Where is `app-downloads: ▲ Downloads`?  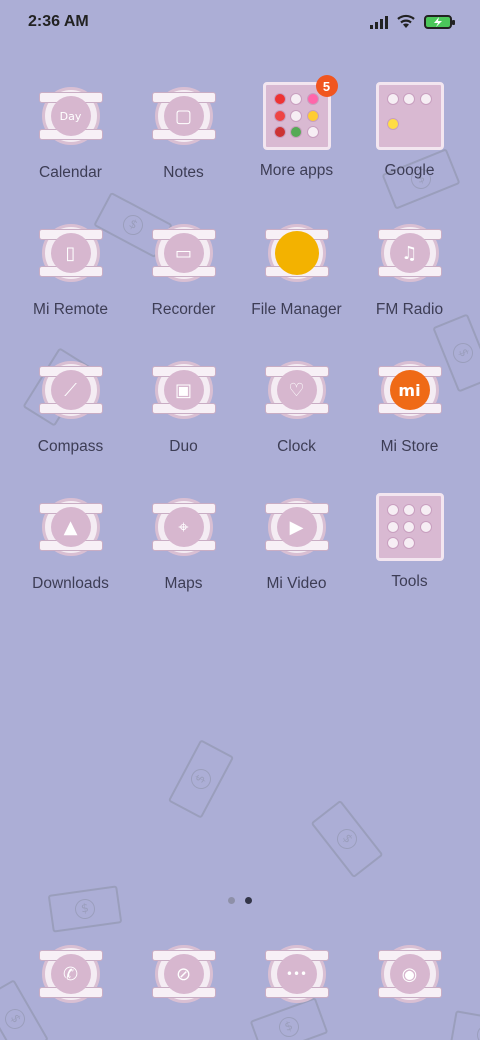 app-downloads: ▲ Downloads is located at coordinates (70, 544).